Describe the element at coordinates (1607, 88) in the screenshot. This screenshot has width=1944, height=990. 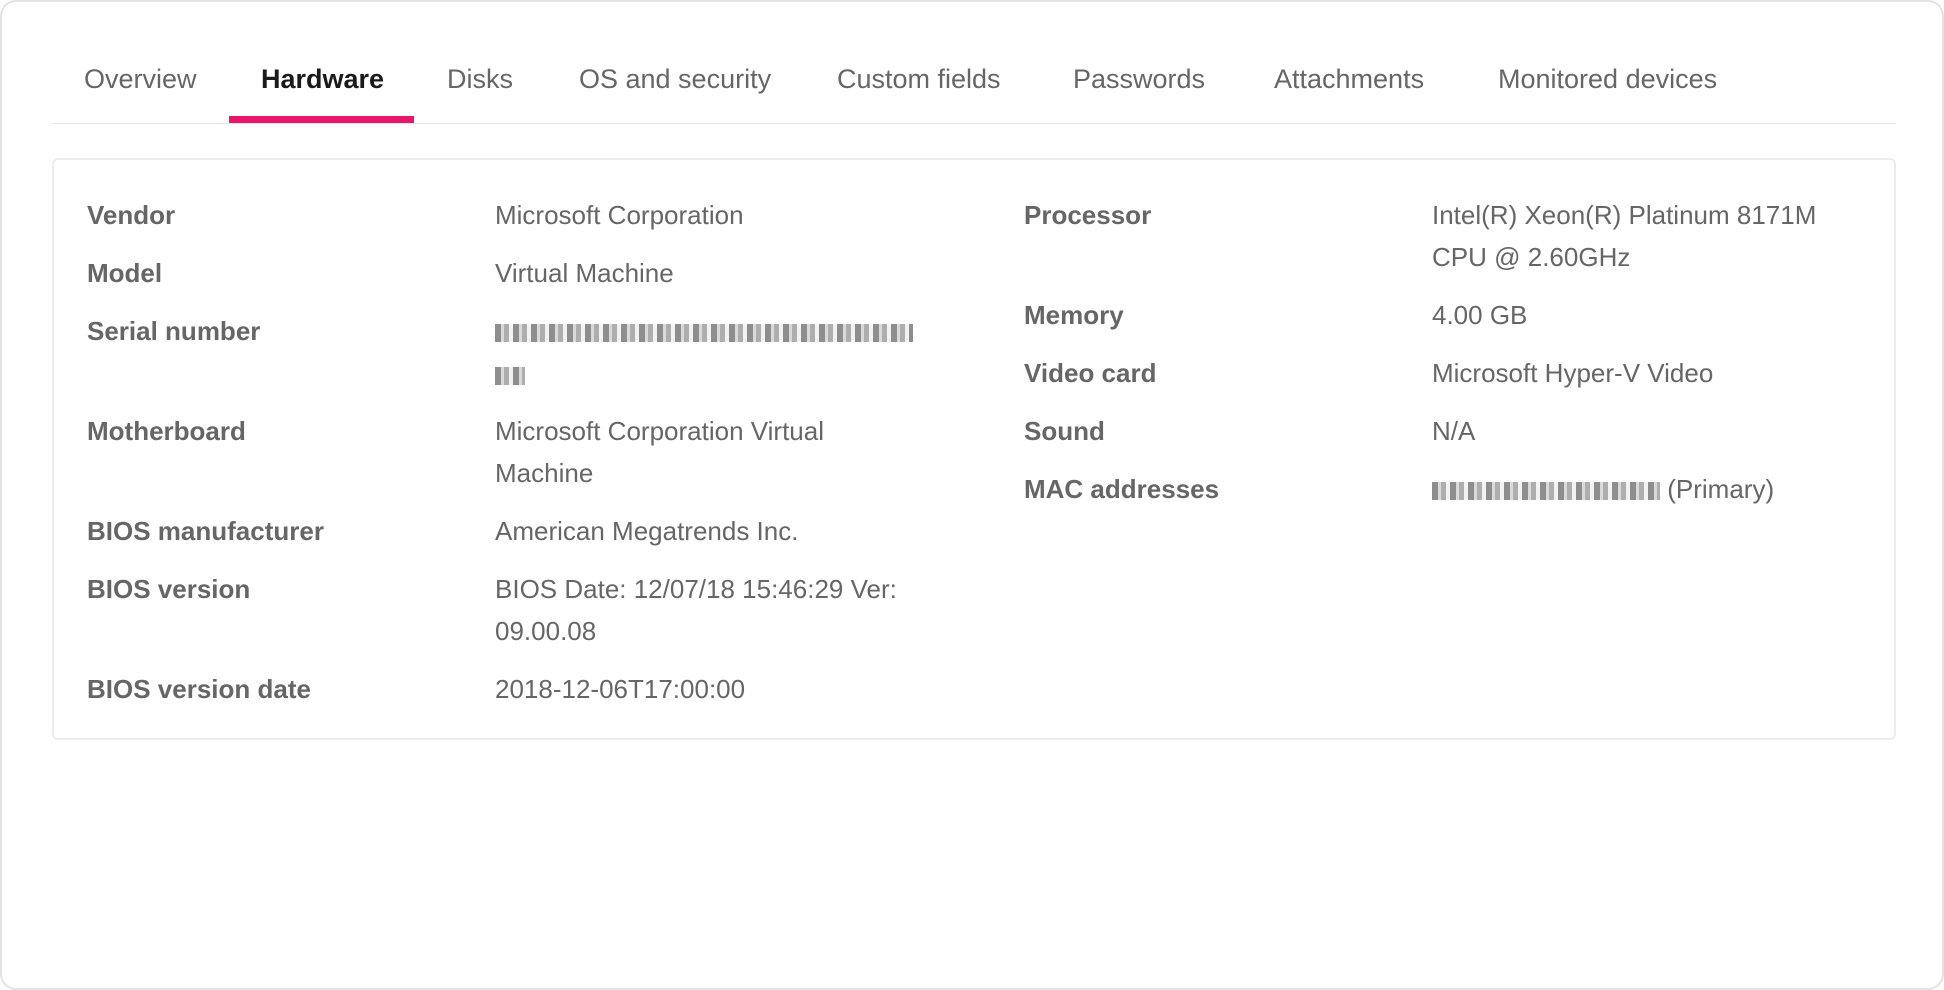
I see `tab-monitored-devices: Monitored devices` at that location.